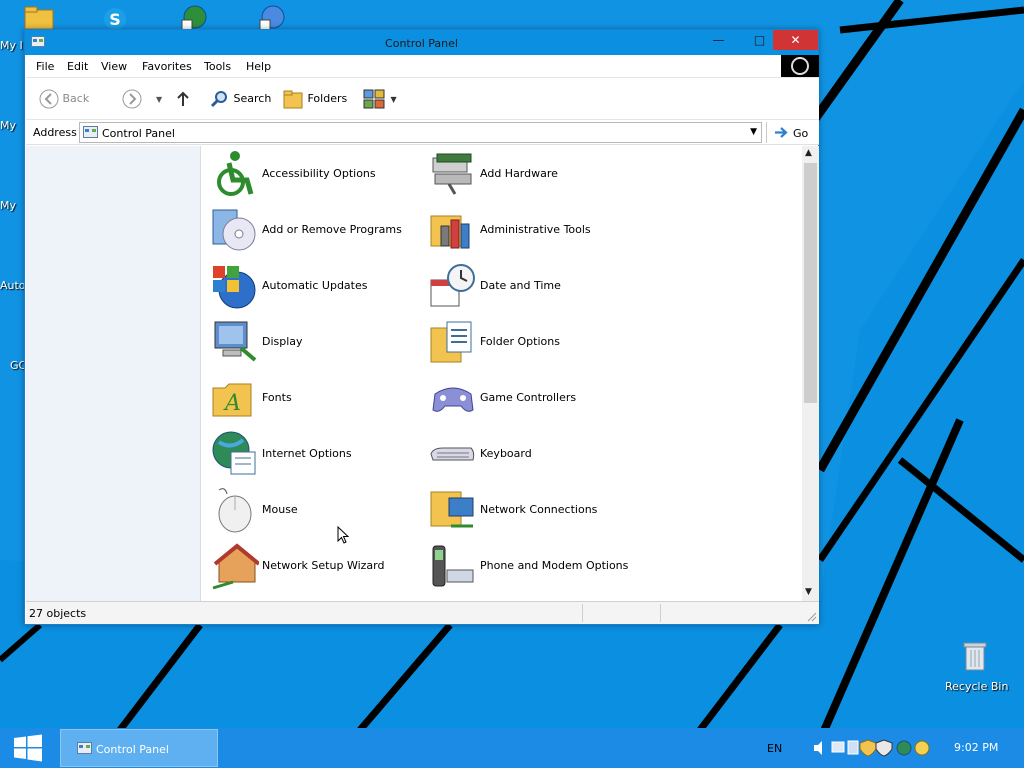 This screenshot has width=1024, height=768. Describe the element at coordinates (792, 132) in the screenshot. I see `go-button: Go` at that location.